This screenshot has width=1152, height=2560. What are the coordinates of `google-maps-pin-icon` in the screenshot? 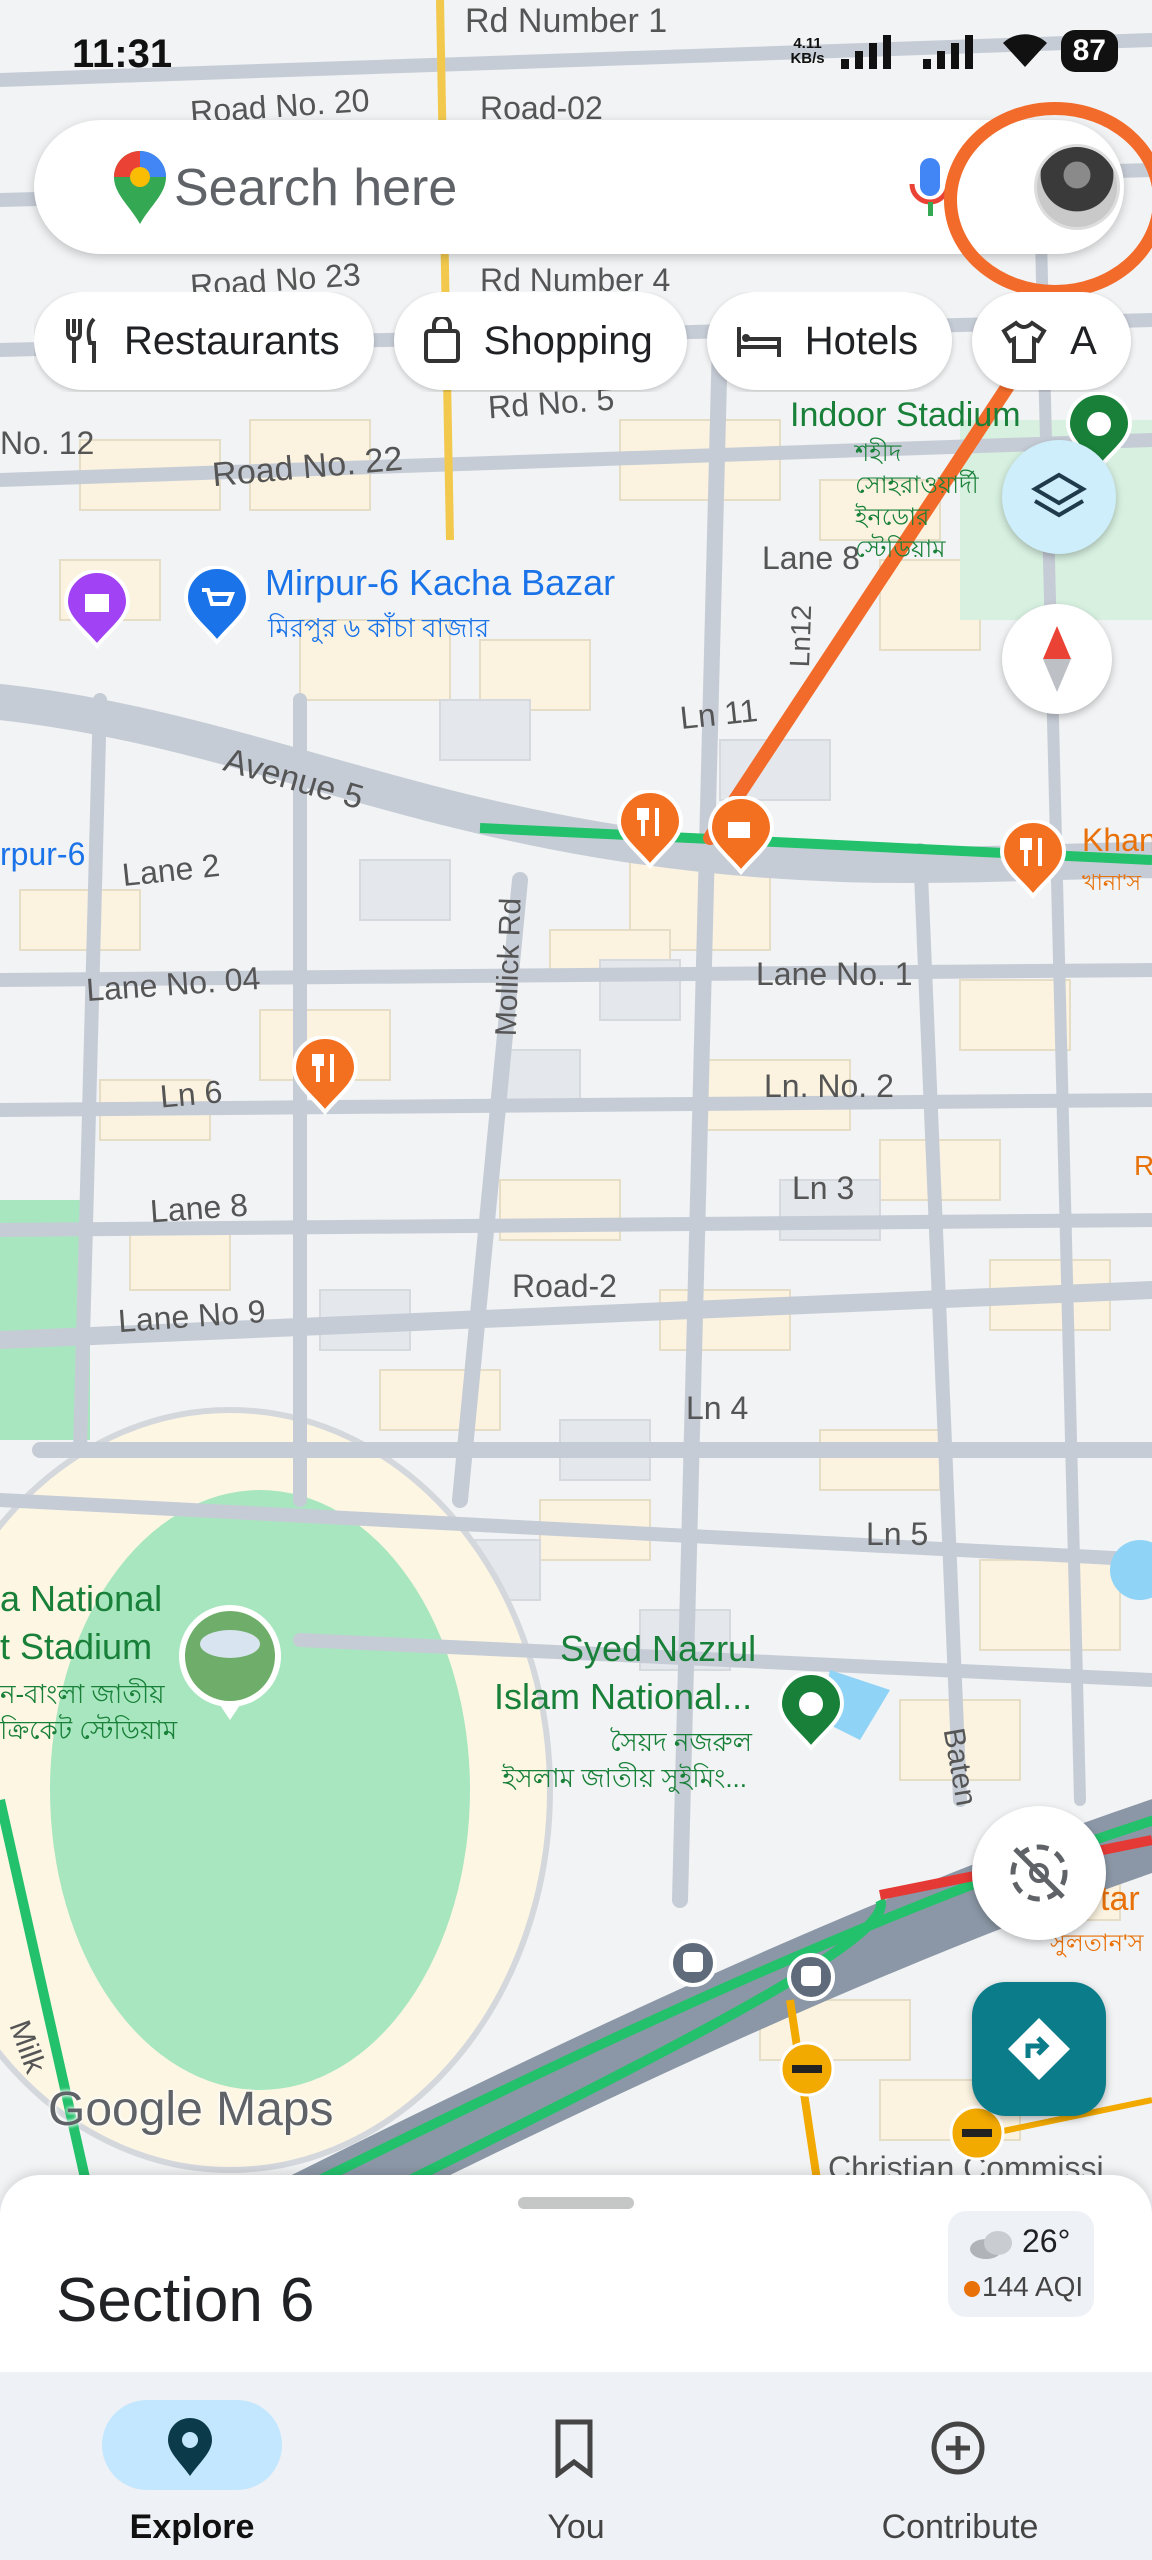 It's located at (140, 187).